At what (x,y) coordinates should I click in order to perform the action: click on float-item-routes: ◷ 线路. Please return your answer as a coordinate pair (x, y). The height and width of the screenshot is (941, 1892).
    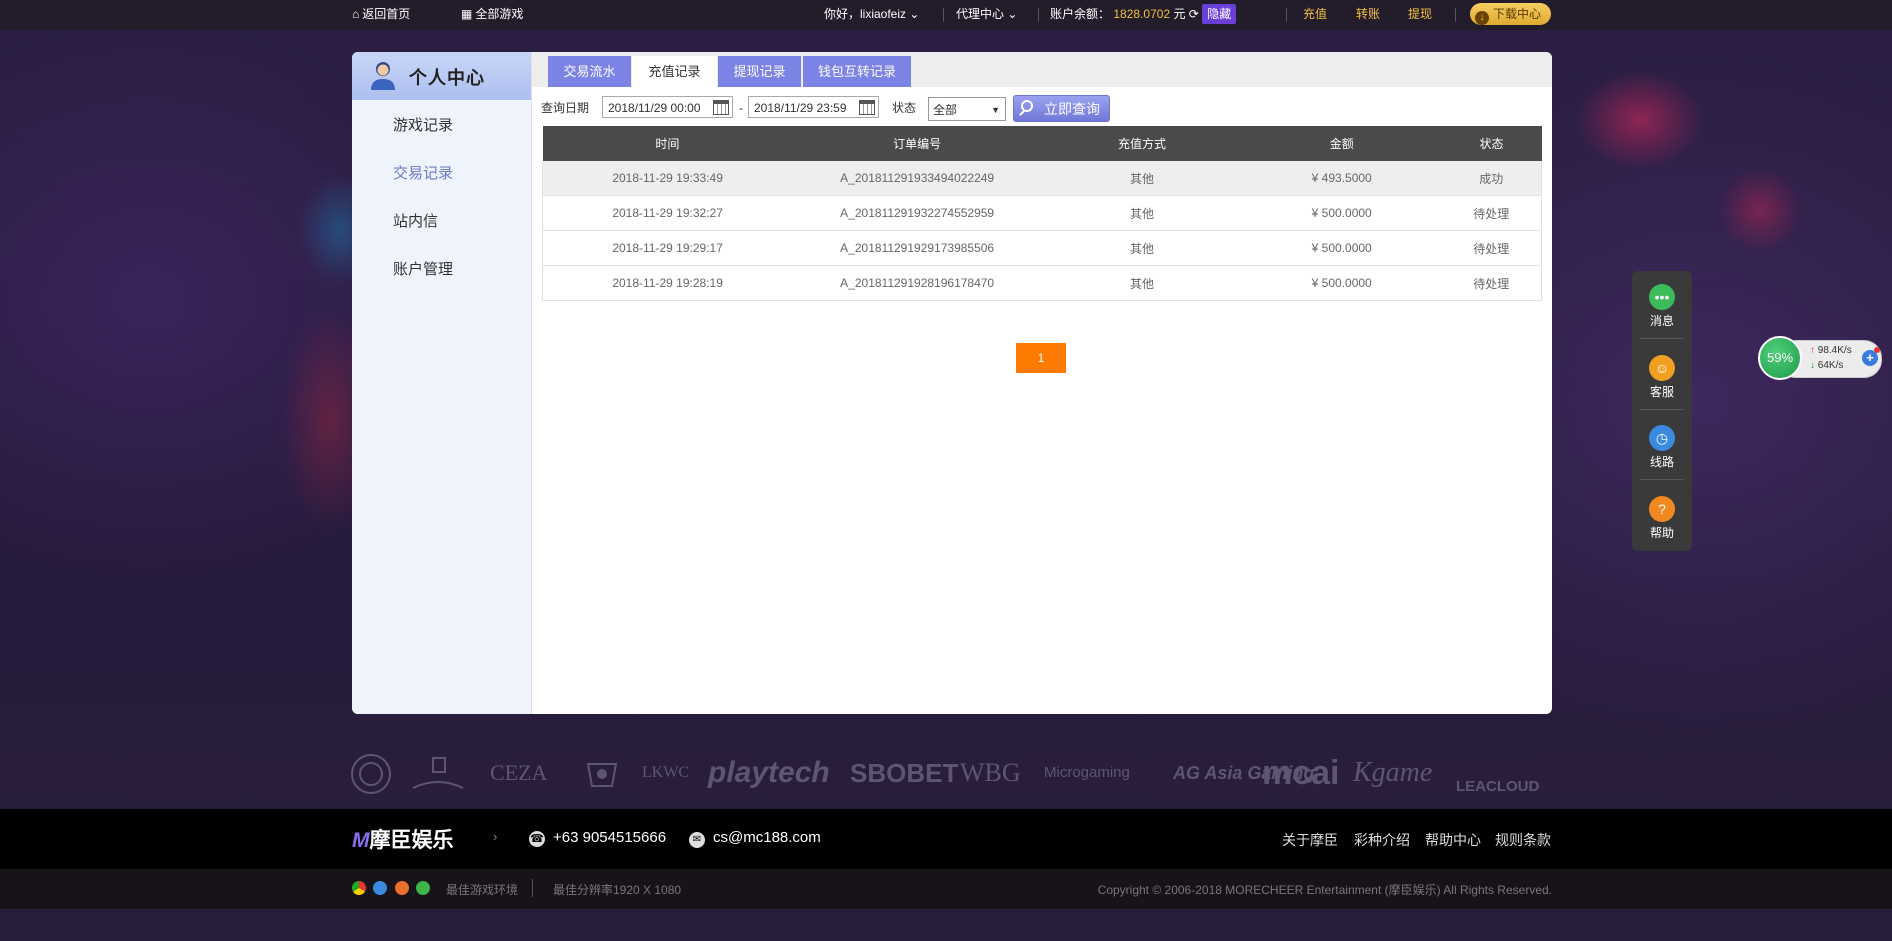
    Looking at the image, I should click on (1662, 447).